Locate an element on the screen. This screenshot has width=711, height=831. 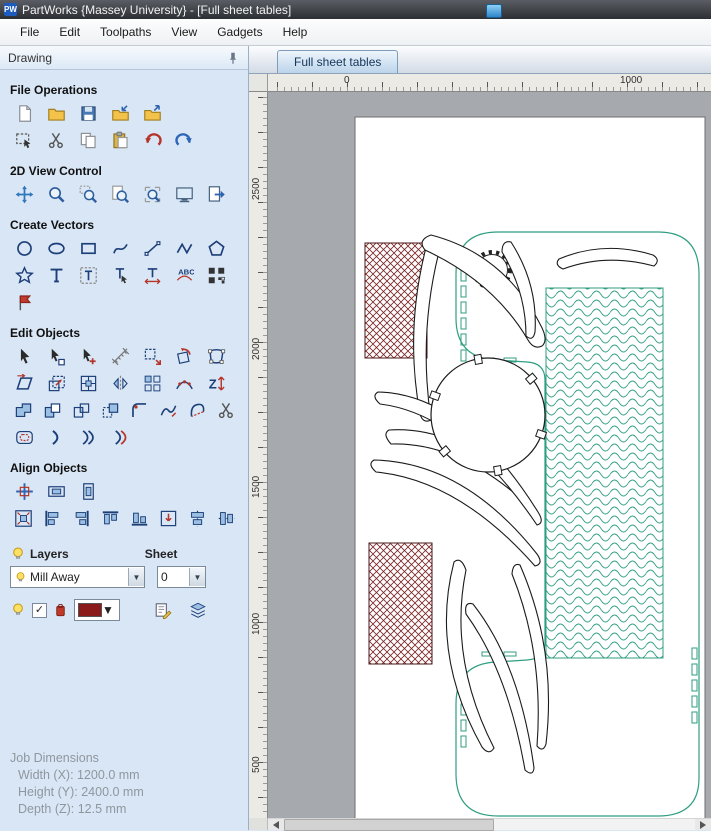
redo-icon is located at coordinates (183, 139).